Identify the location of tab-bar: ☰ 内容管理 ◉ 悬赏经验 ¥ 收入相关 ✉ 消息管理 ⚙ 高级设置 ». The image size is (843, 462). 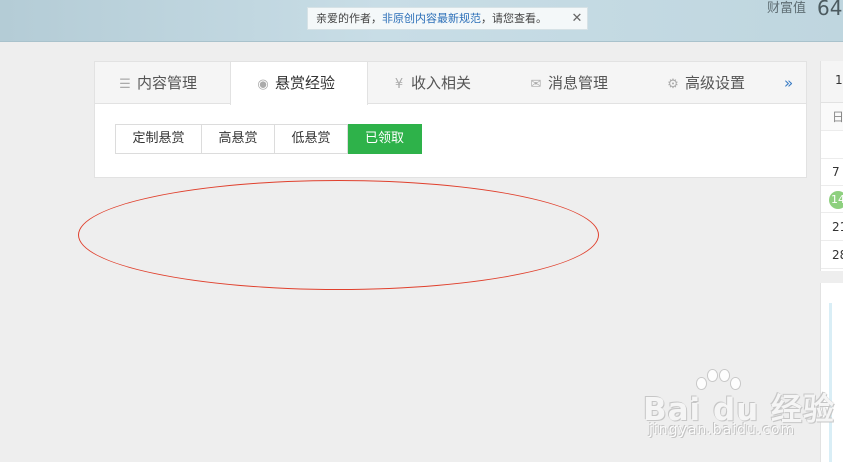
(450, 83).